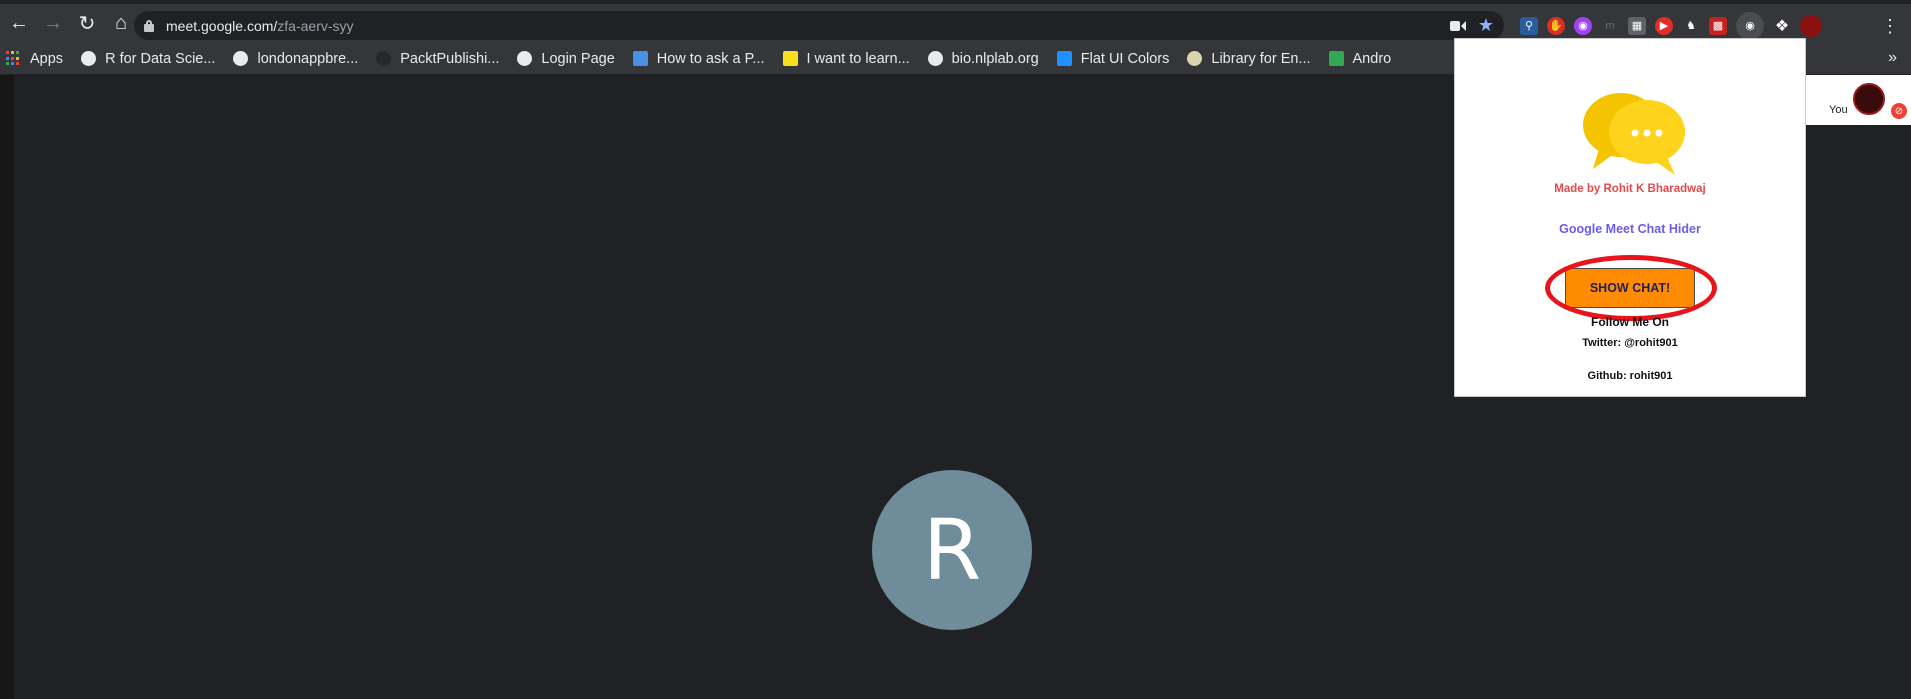  I want to click on bookmark-bio-nlplab: bio.nlplab.org, so click(983, 59).